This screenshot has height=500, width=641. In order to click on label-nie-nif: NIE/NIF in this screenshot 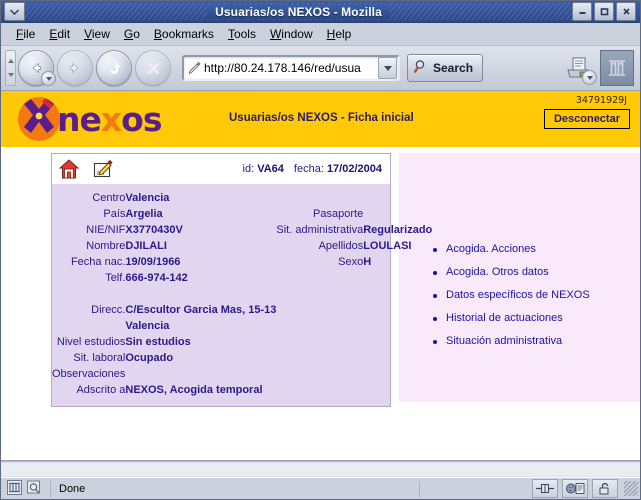, I will do `click(106, 230)`.